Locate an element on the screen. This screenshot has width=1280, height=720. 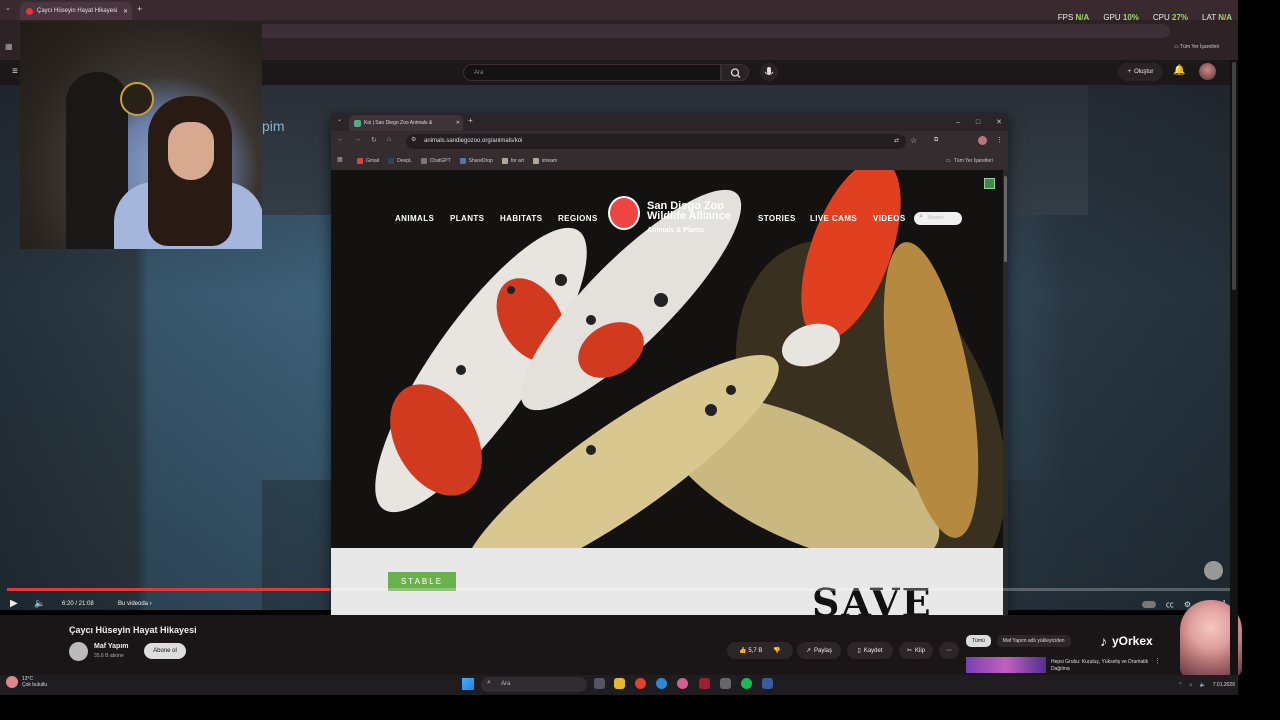
captions-icon: ㏄ is located at coordinates (1170, 604).